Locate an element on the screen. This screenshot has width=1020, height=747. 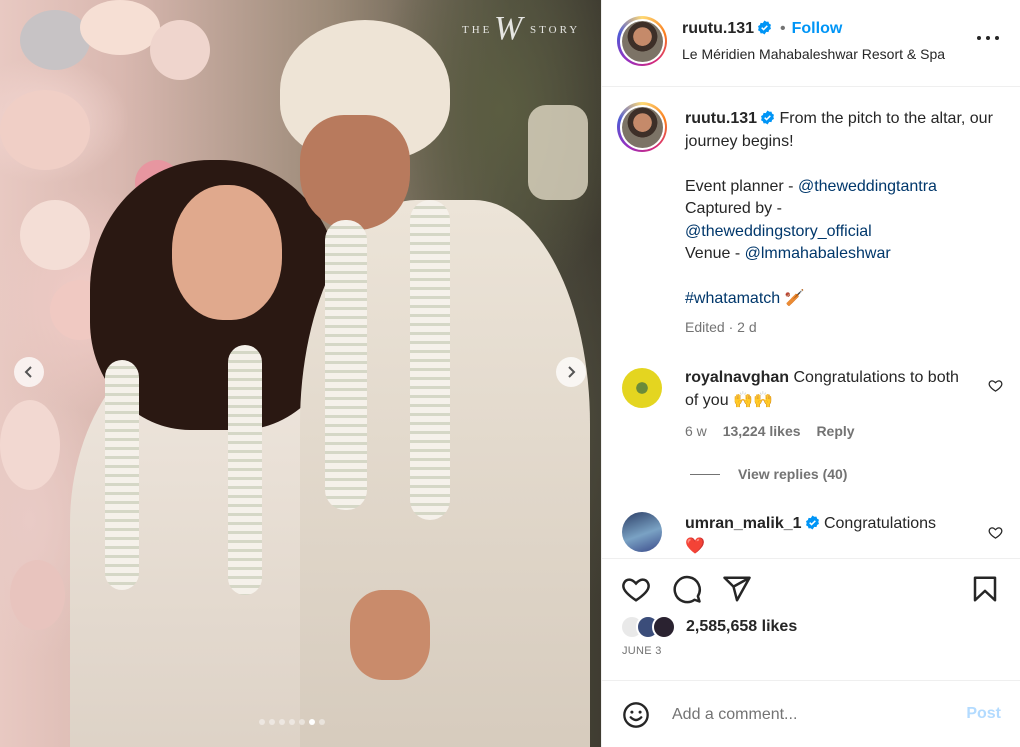
comment-meta: 6 w 13,224 likes Reply is located at coordinates (776, 431).